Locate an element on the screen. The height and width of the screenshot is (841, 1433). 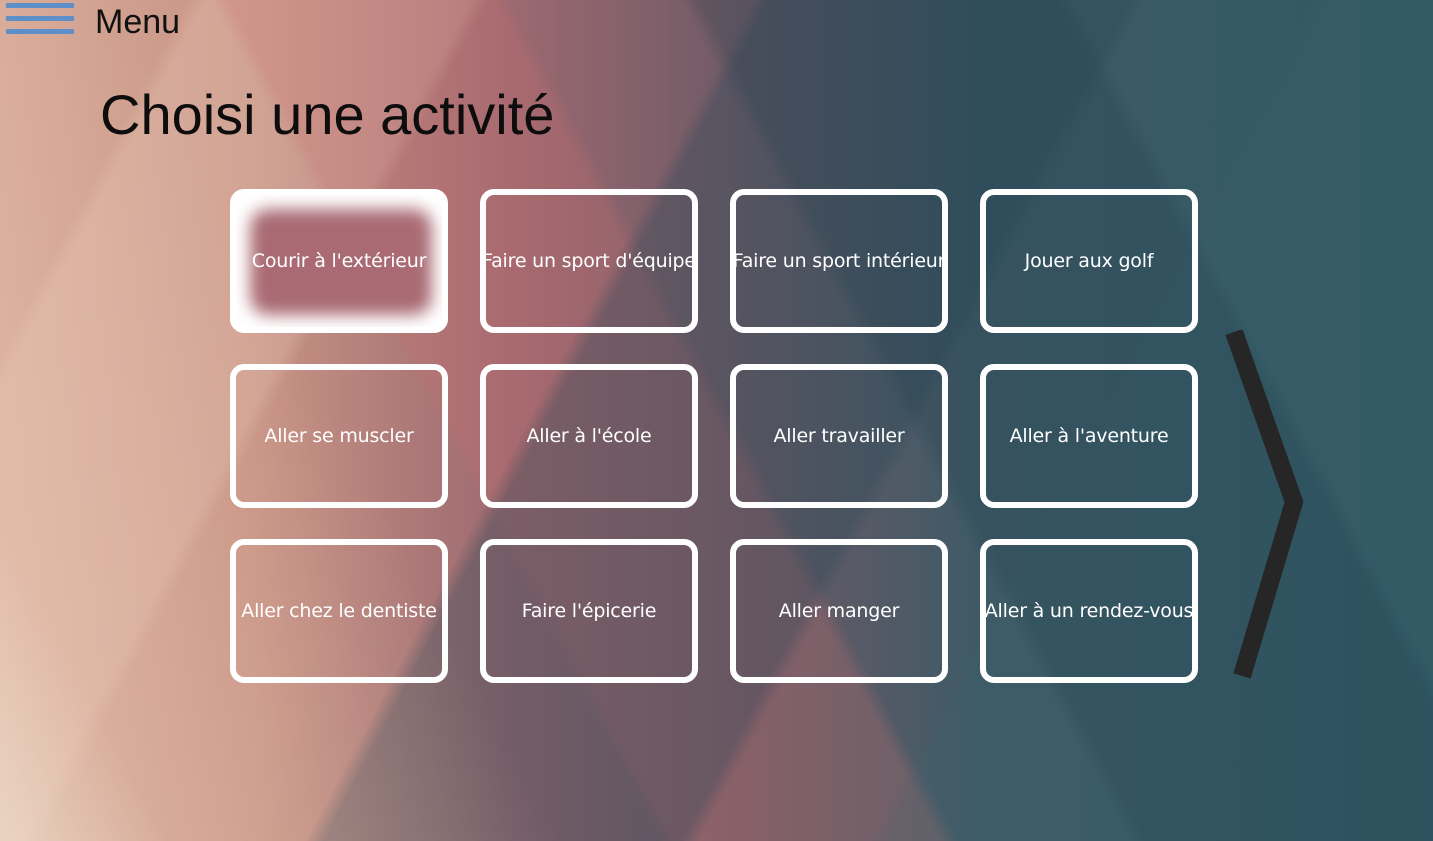
activity-label: Aller à l'aventure is located at coordinates (1089, 436).